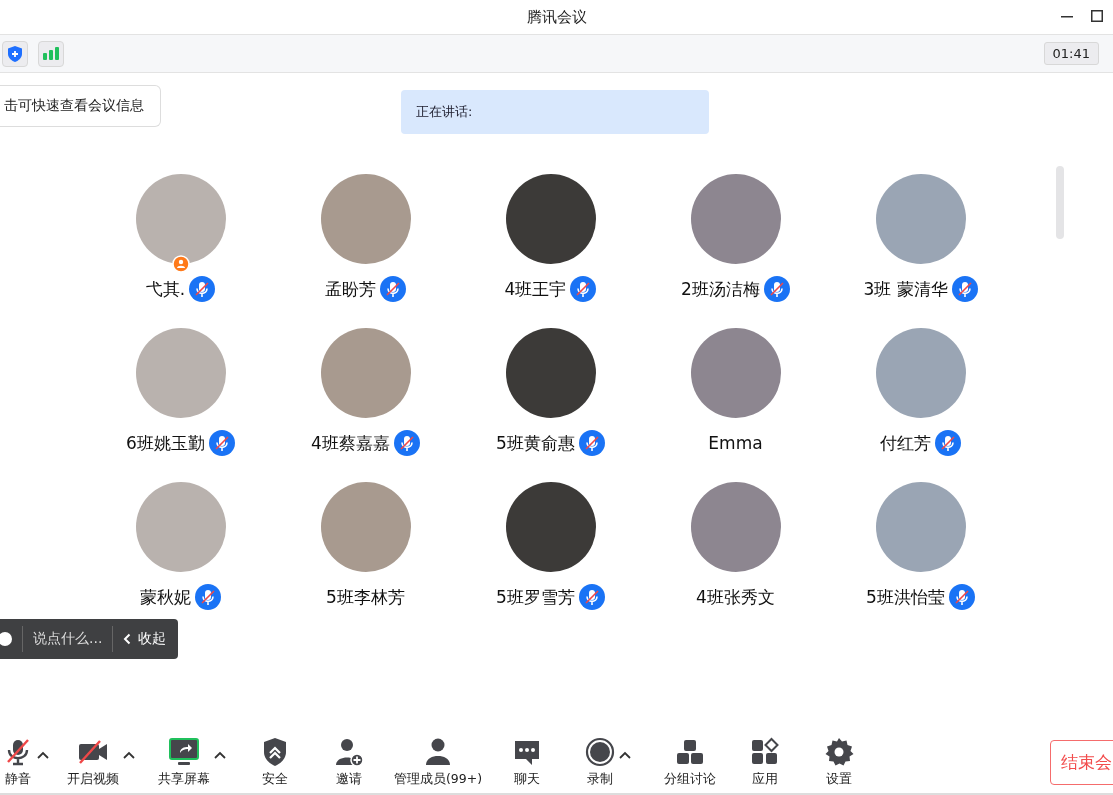  What do you see at coordinates (600, 751) in the screenshot?
I see `record-icon` at bounding box center [600, 751].